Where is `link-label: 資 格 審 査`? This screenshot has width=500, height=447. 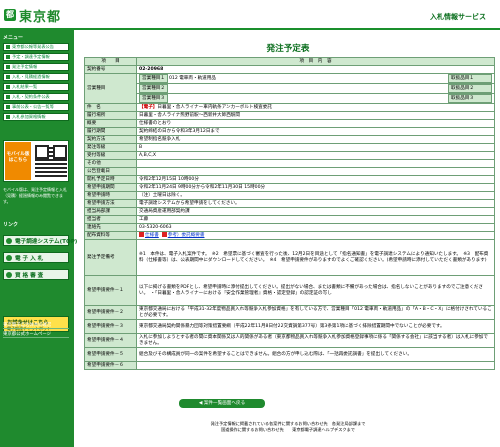 link-label: 資 格 審 査 is located at coordinates (29, 275).